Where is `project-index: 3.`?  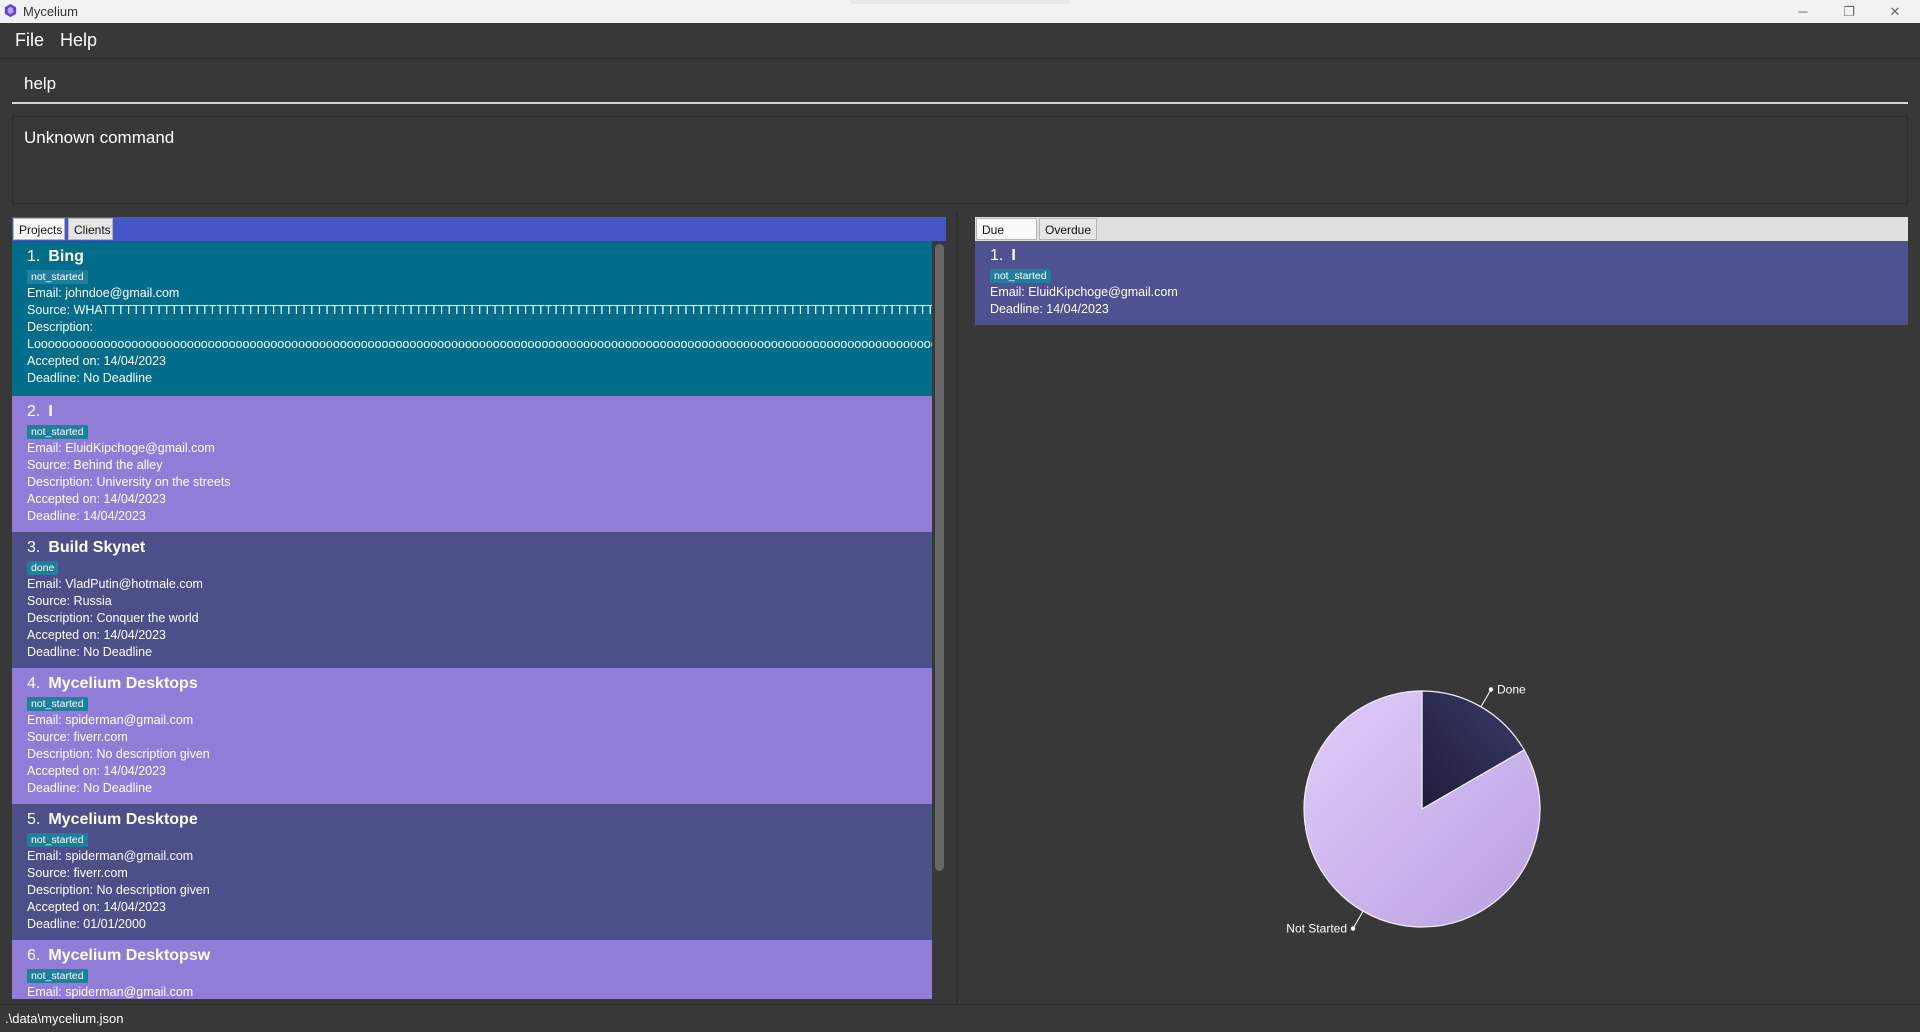
project-index: 3. is located at coordinates (34, 547).